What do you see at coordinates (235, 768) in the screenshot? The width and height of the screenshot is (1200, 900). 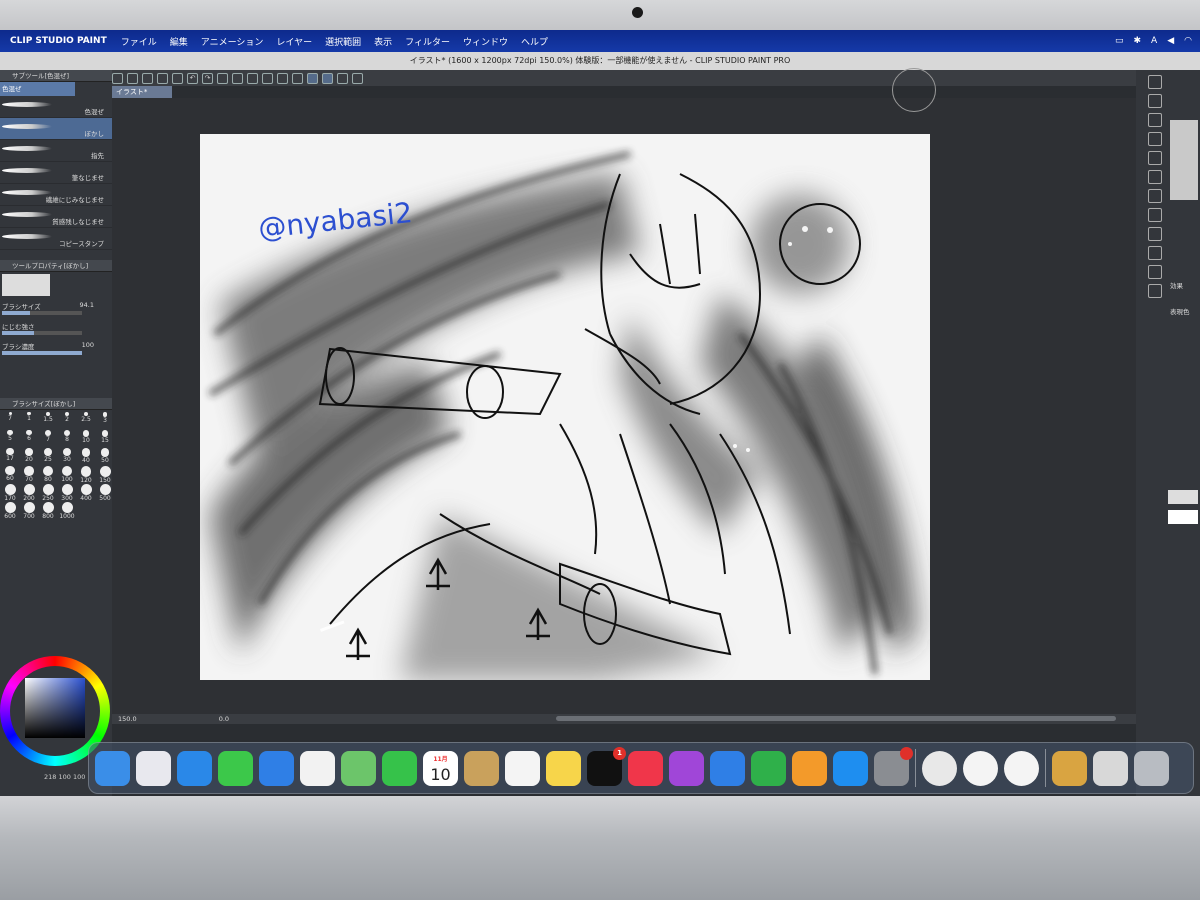 I see `messages-icon` at bounding box center [235, 768].